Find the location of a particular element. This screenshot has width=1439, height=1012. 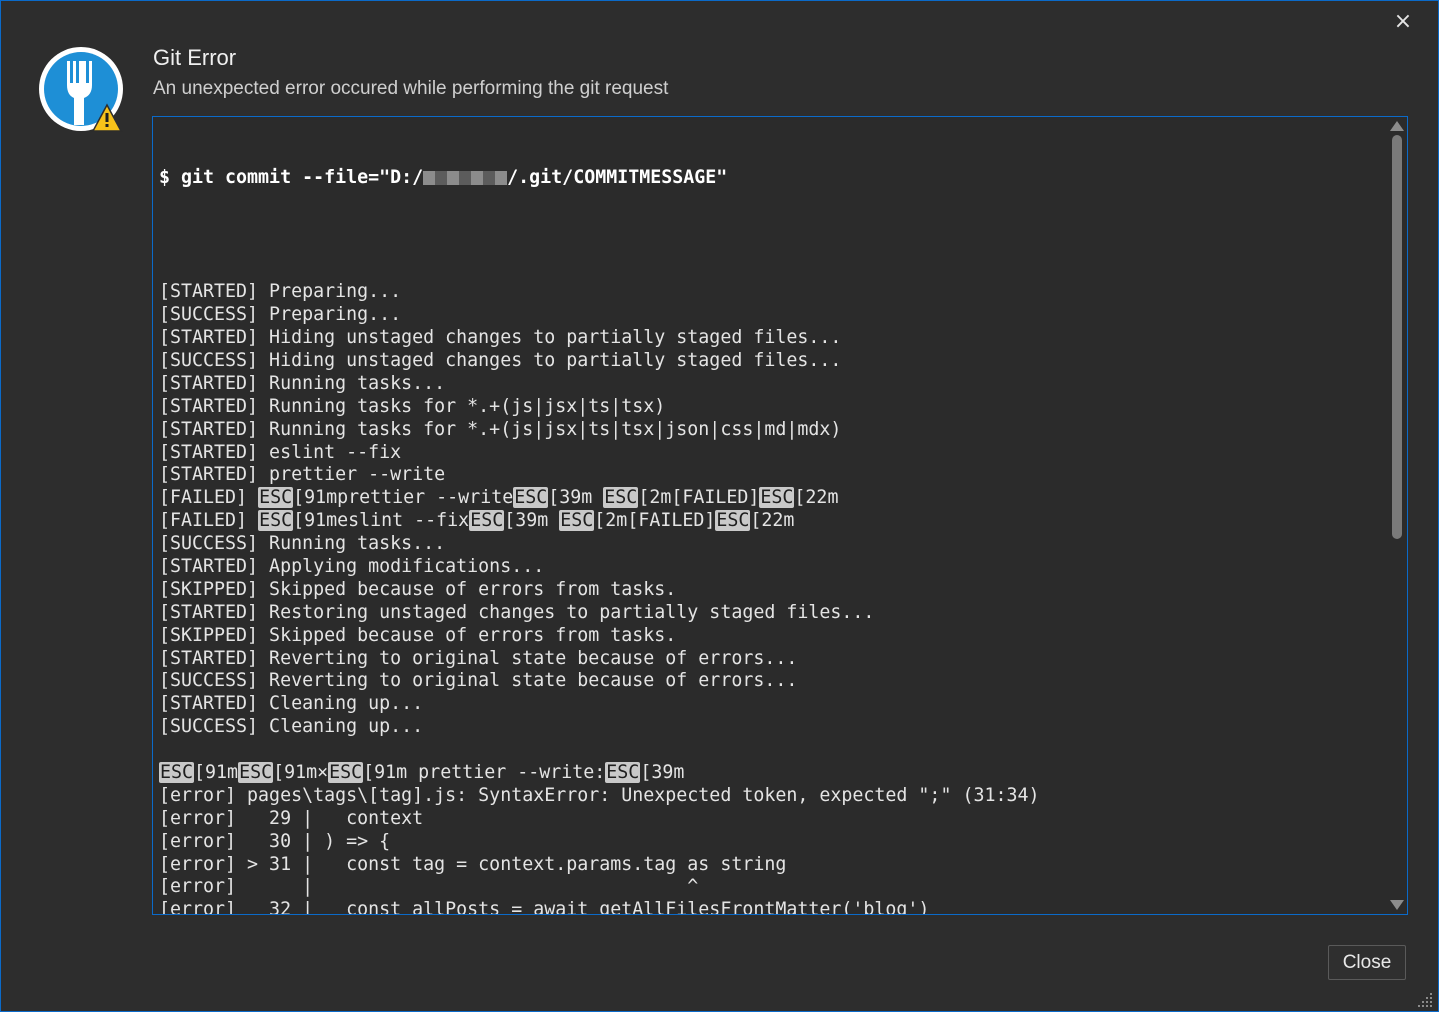

command-suffix: /.git/COMMITMESSAGE" is located at coordinates (617, 177).